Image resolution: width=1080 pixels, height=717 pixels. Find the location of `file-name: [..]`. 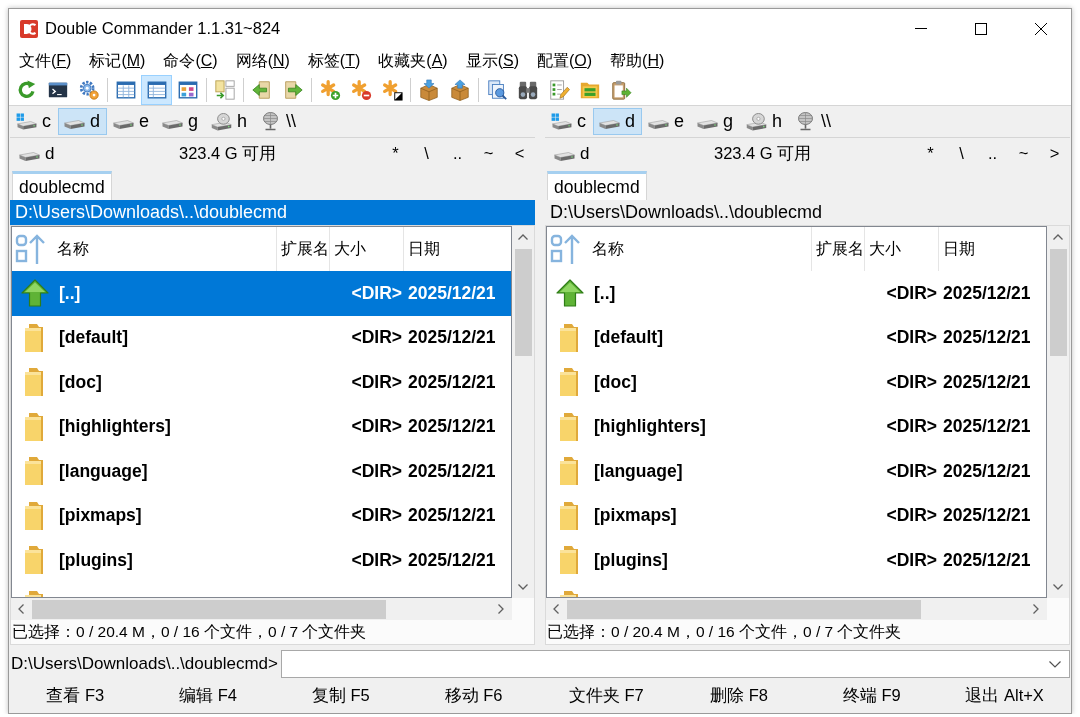

file-name: [..] is located at coordinates (70, 293).